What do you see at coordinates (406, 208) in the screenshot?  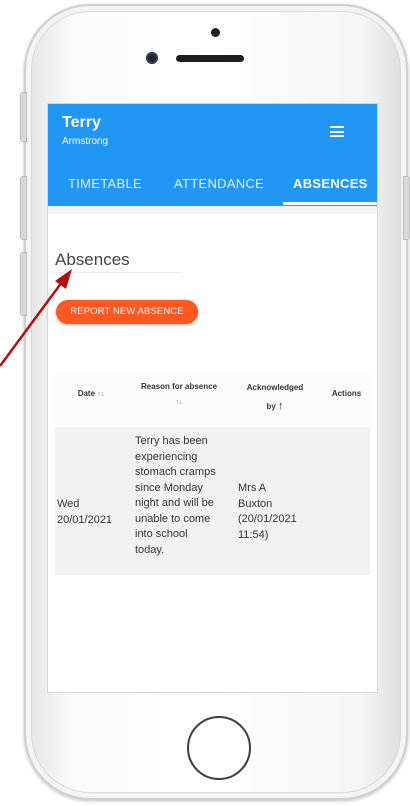 I see `power-button` at bounding box center [406, 208].